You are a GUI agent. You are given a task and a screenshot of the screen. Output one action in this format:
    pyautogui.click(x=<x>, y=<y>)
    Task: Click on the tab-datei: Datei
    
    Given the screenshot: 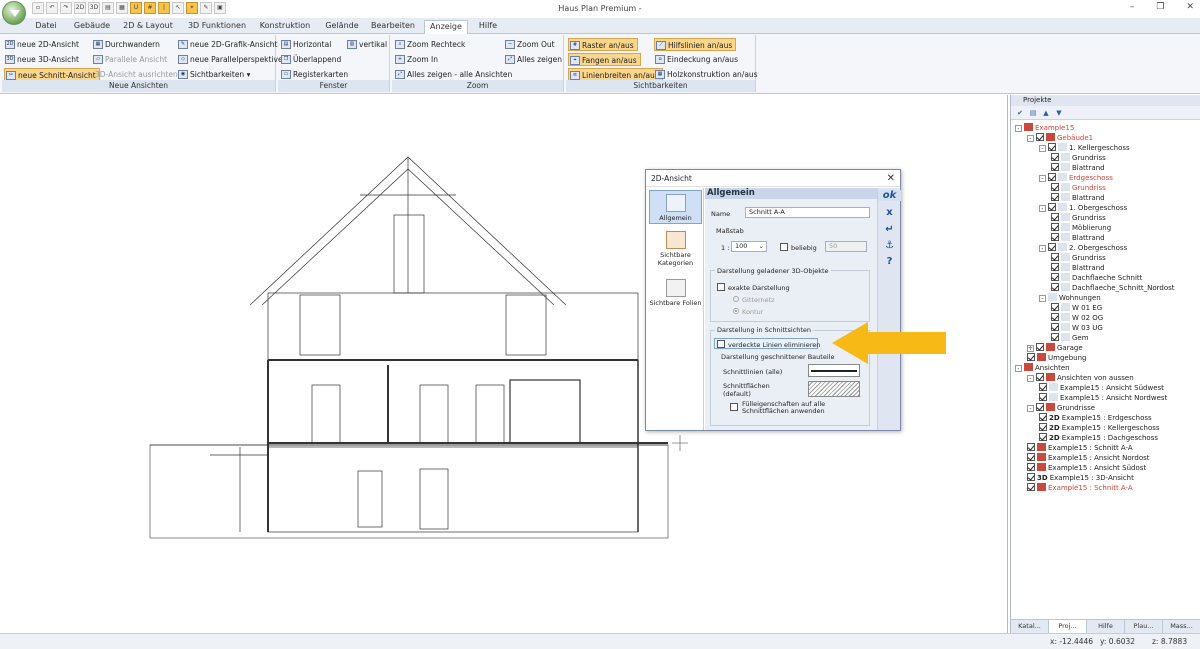 What is the action you would take?
    pyautogui.click(x=46, y=27)
    